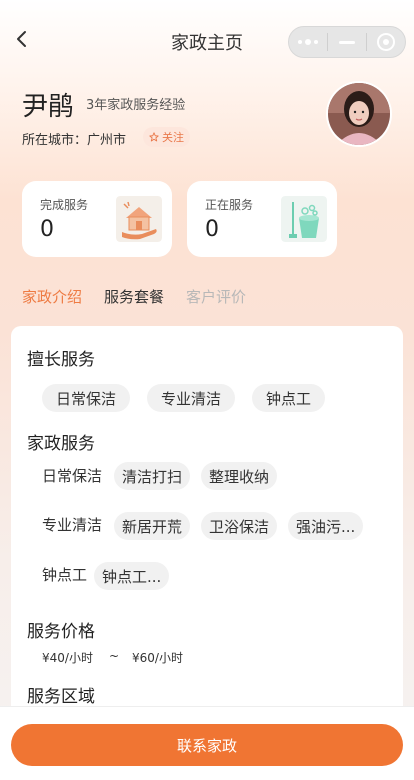  What do you see at coordinates (61, 360) in the screenshot?
I see `specialty-title: 擅长服务` at bounding box center [61, 360].